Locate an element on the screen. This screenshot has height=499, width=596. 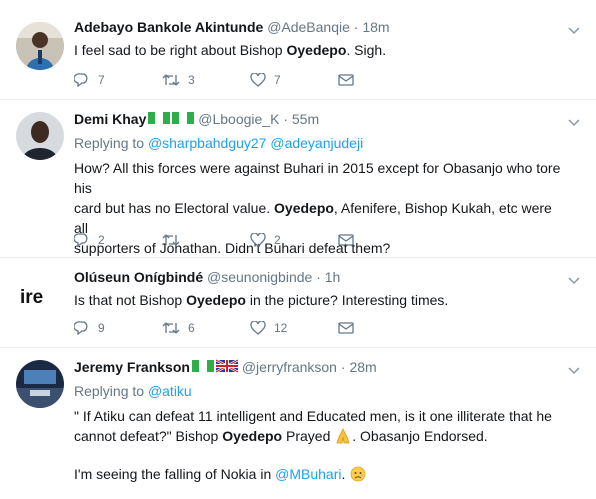
uk-flag-icon is located at coordinates (226, 366).